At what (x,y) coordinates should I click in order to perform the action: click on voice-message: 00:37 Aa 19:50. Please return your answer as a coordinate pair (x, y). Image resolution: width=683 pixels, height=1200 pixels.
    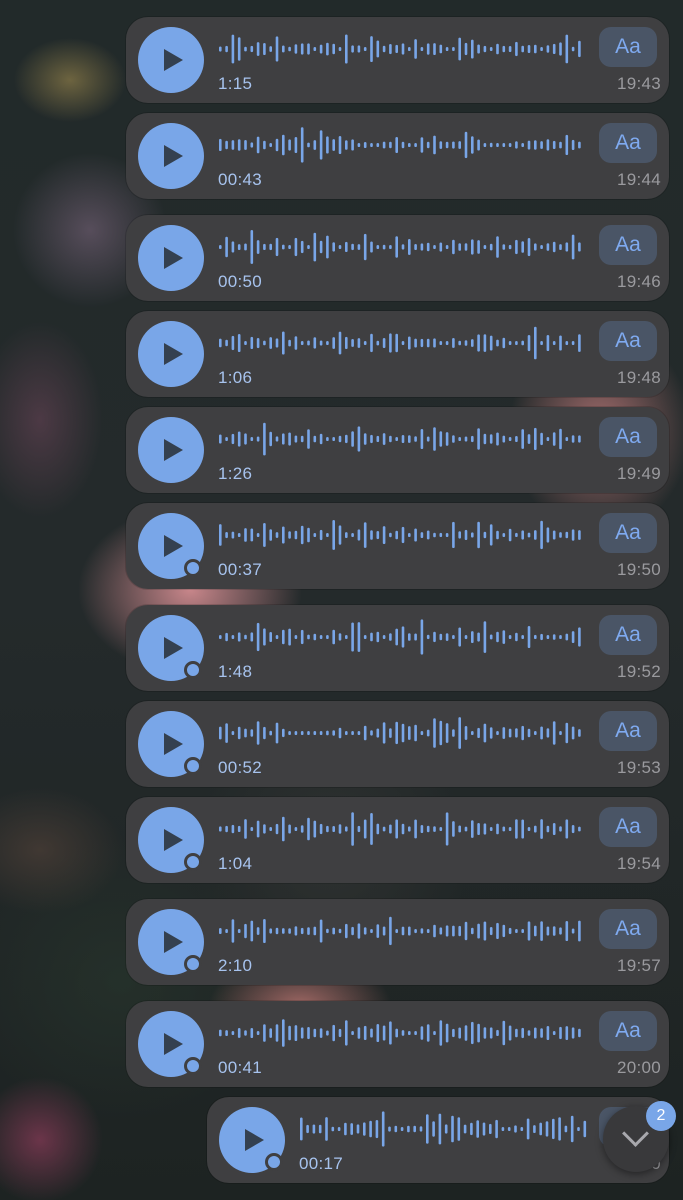
    Looking at the image, I should click on (397, 546).